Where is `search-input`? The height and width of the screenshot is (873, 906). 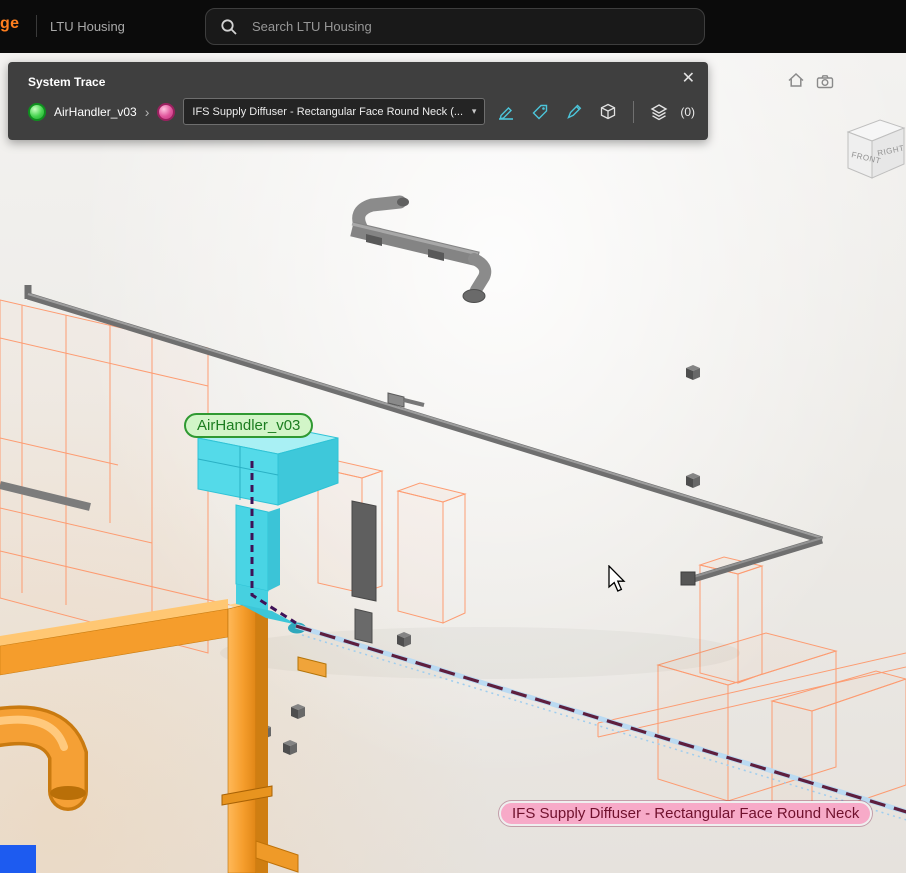
search-input is located at coordinates (470, 26).